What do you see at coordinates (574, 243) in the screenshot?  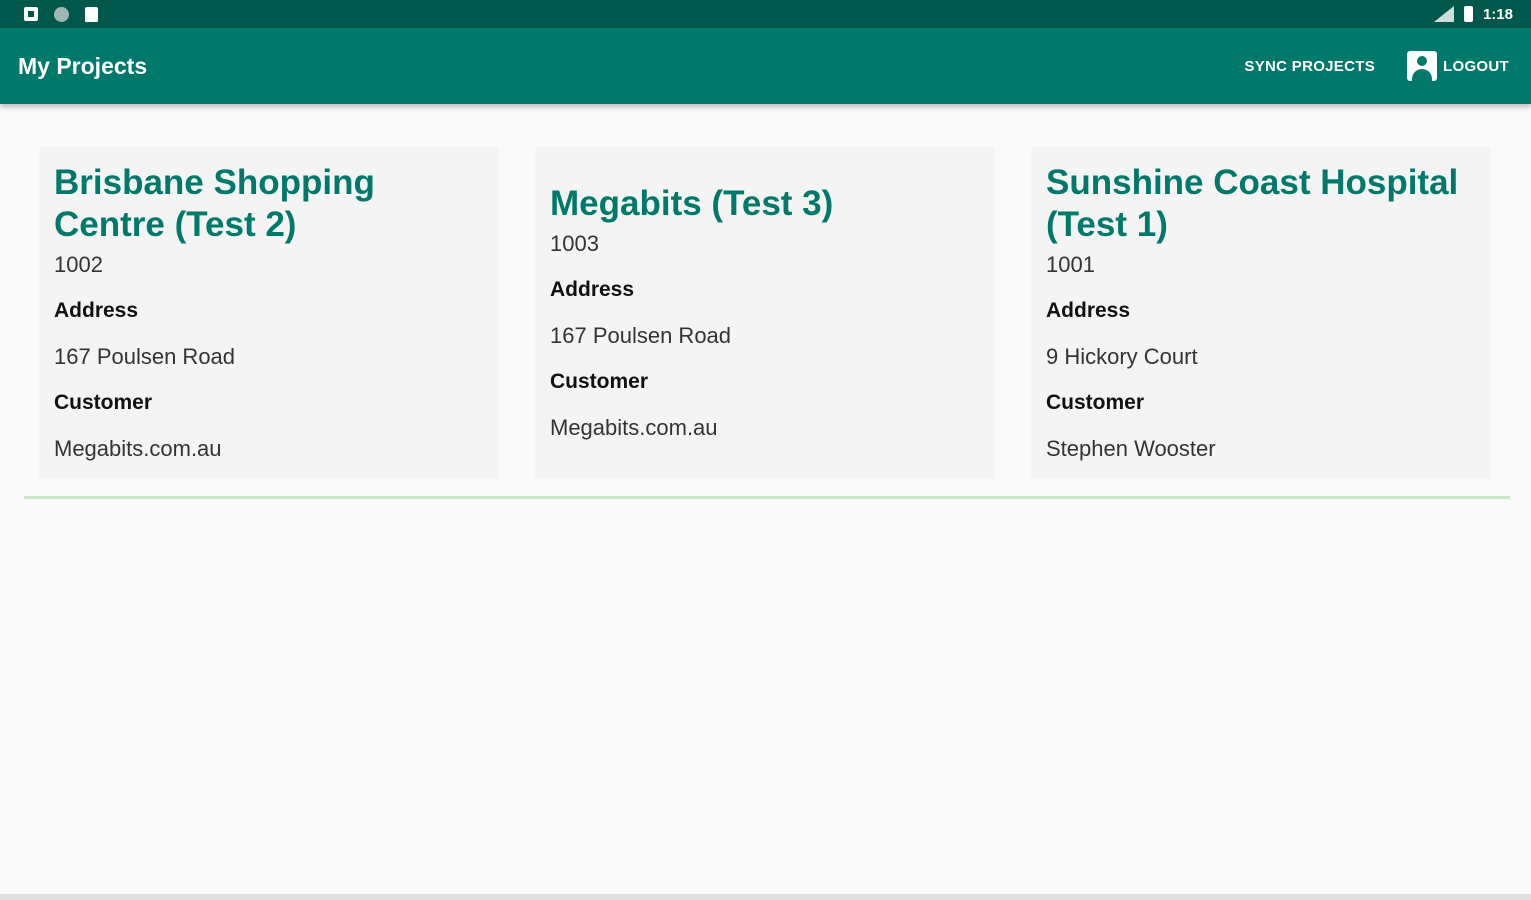 I see `project-code: 1003` at bounding box center [574, 243].